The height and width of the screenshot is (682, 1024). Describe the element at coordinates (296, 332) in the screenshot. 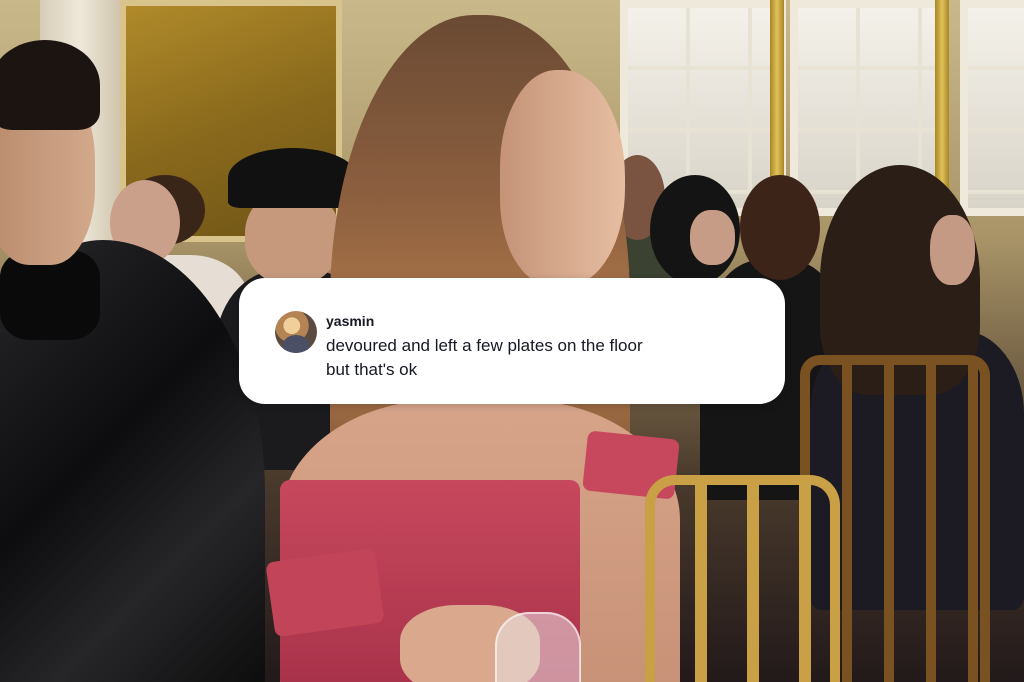

I see `user-avatar-icon` at that location.